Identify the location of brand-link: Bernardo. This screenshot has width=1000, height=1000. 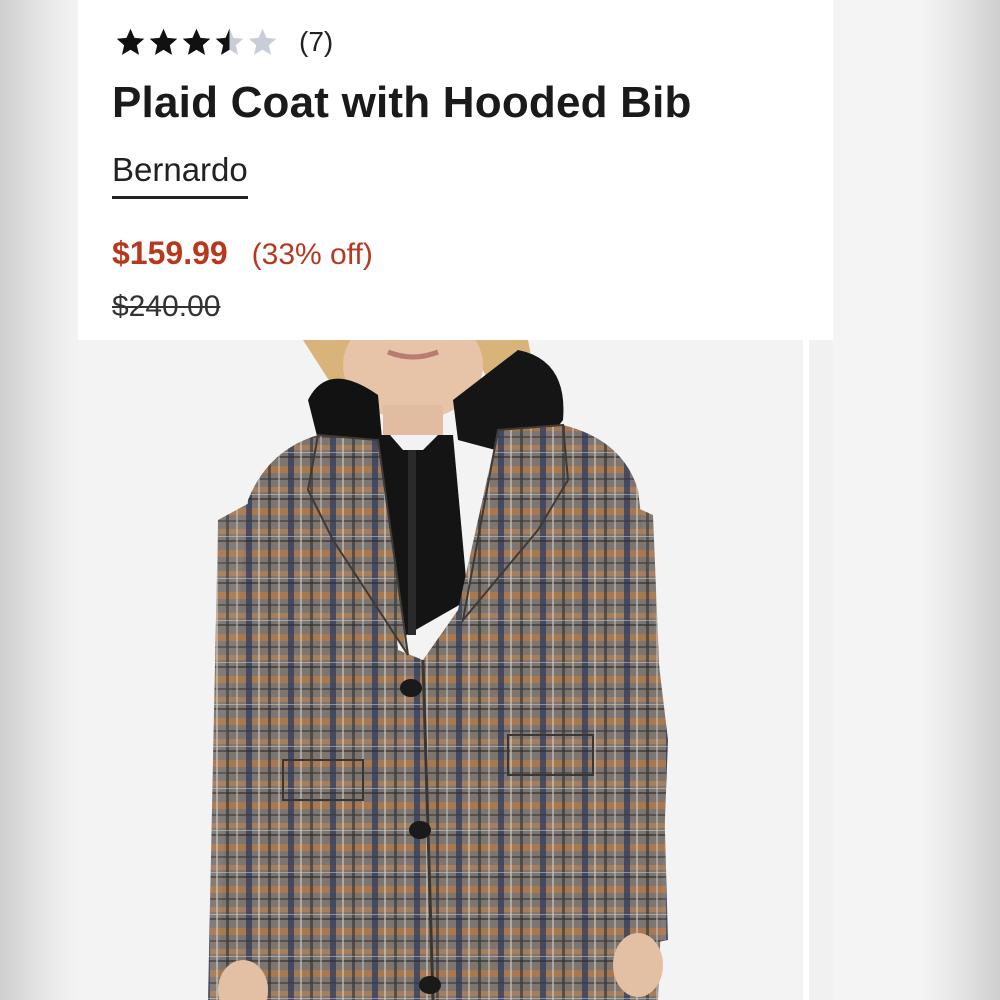
(180, 174).